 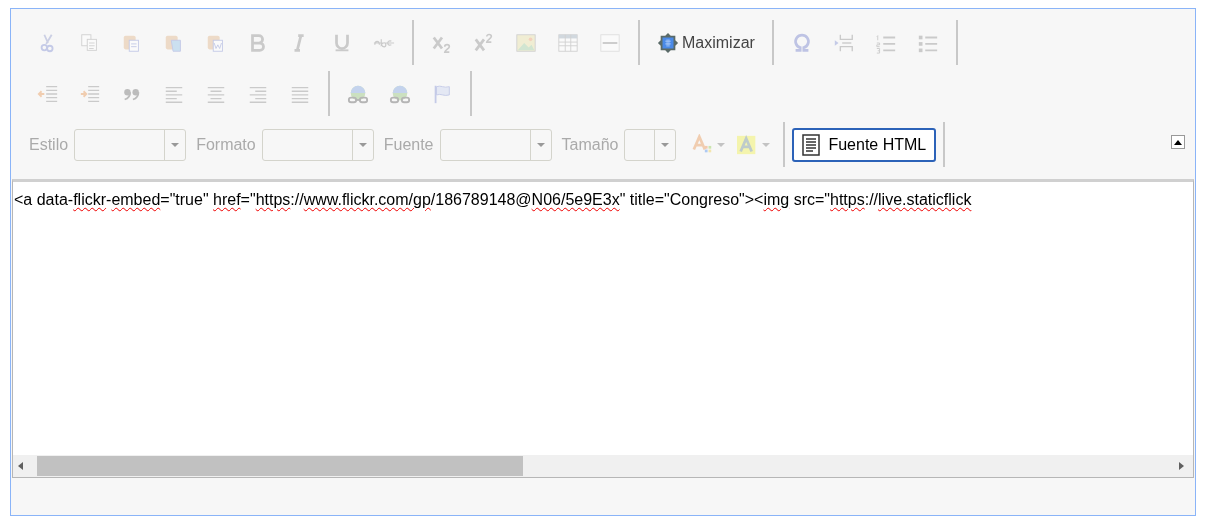 What do you see at coordinates (21, 466) in the screenshot?
I see `scroll-left-icon` at bounding box center [21, 466].